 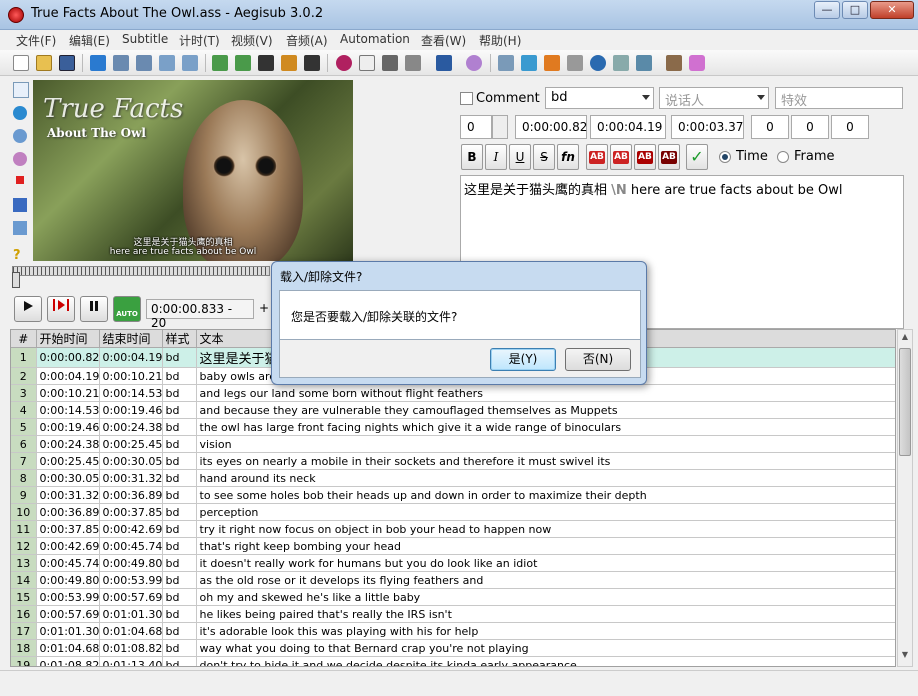 What do you see at coordinates (714, 98) in the screenshot?
I see `actor-select: 说话人` at bounding box center [714, 98].